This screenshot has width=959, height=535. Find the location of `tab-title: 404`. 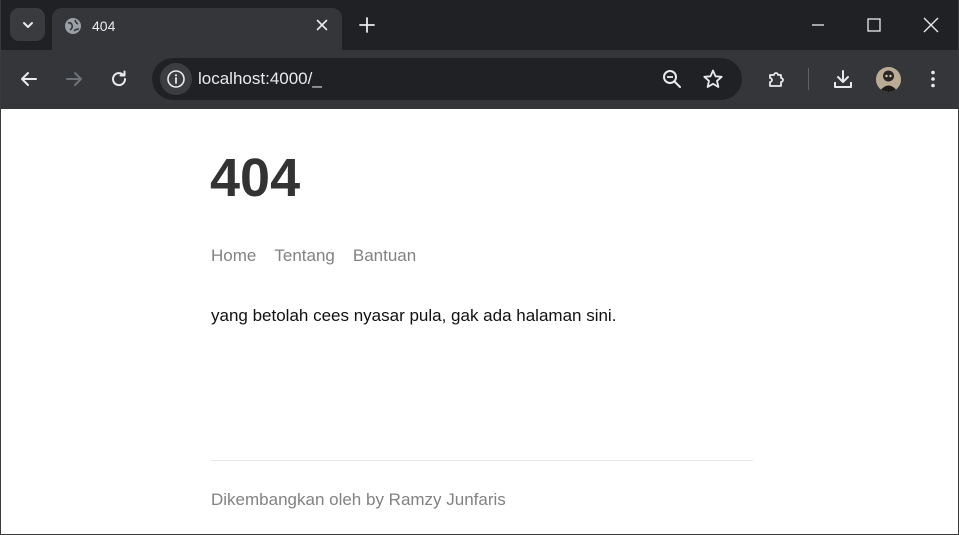

tab-title: 404 is located at coordinates (104, 26).